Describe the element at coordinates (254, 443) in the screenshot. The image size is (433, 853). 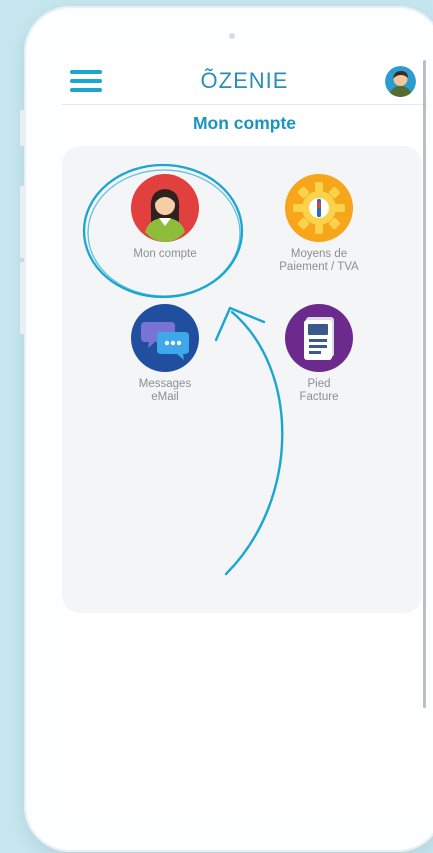
I see `pointer-arrow` at that location.